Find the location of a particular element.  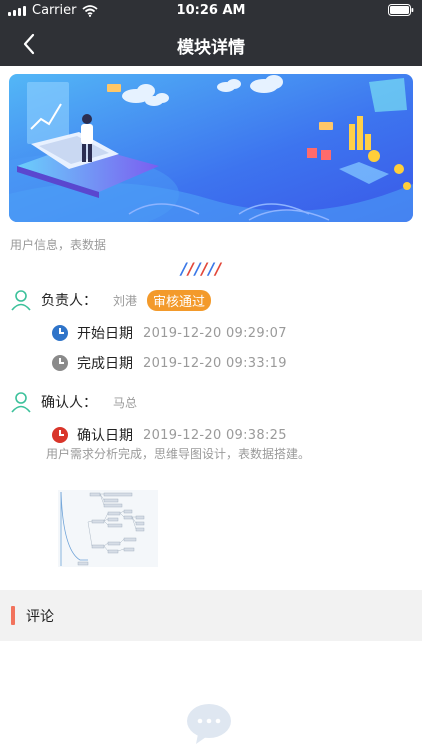

start-date-label: 开始日期 is located at coordinates (105, 334).